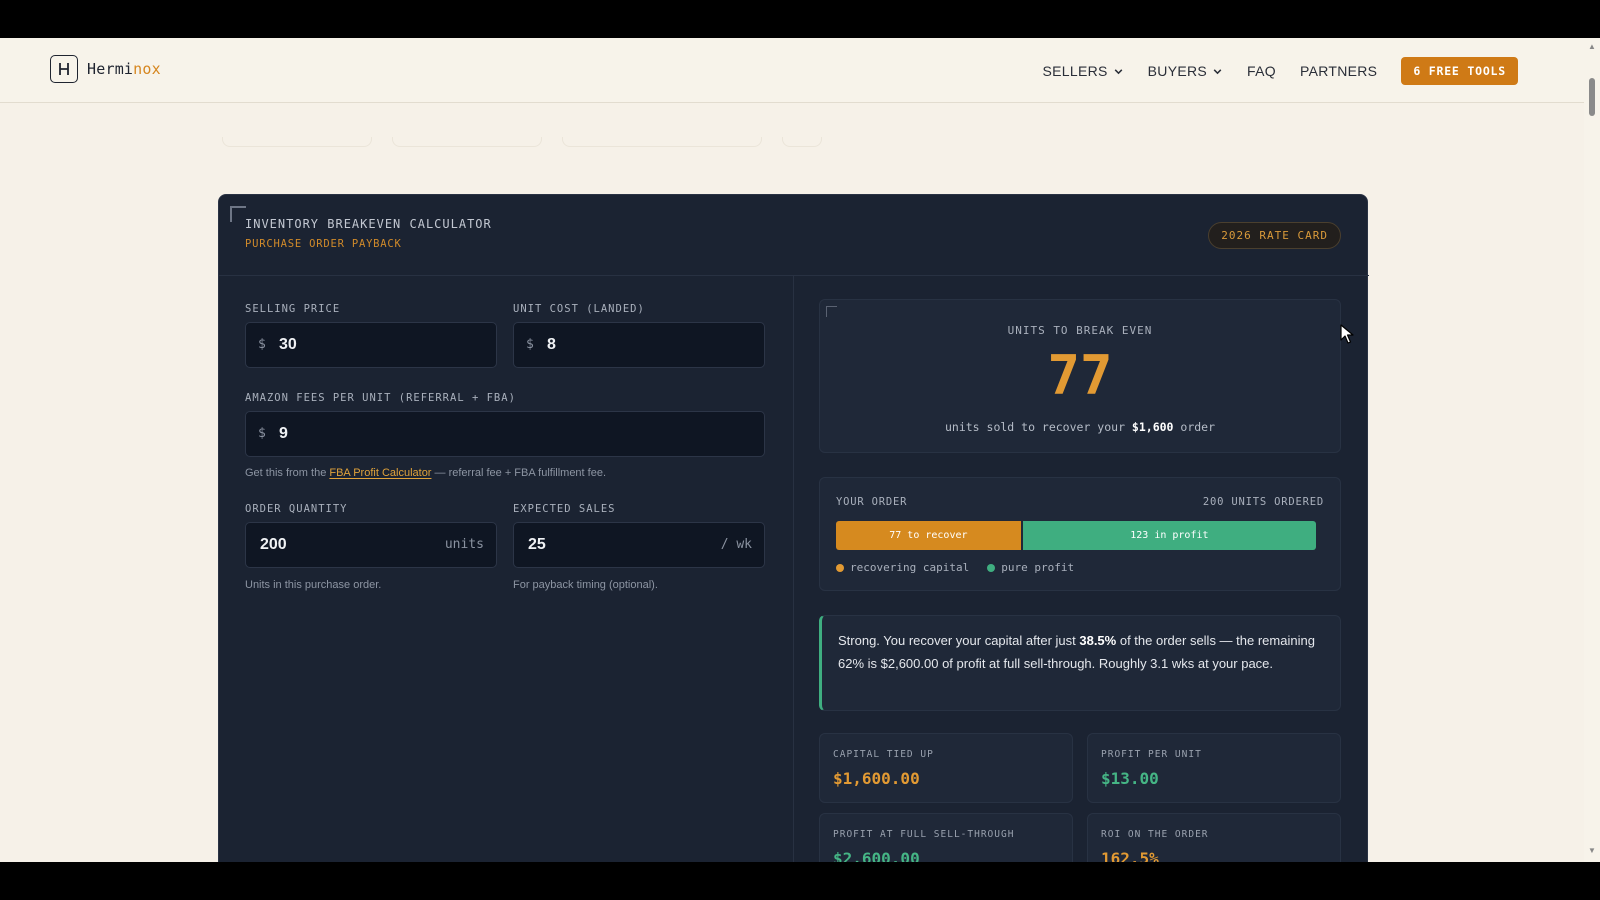  What do you see at coordinates (380, 473) in the screenshot?
I see `fba-profit-calculator-link: FBA Profit Calculator` at bounding box center [380, 473].